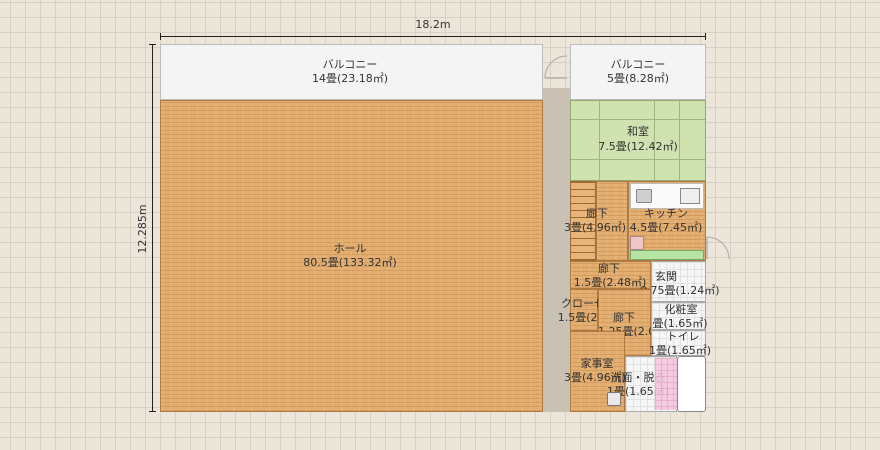 This screenshot has height=450, width=880. Describe the element at coordinates (644, 196) in the screenshot. I see `kitchen-sink-icon` at that location.